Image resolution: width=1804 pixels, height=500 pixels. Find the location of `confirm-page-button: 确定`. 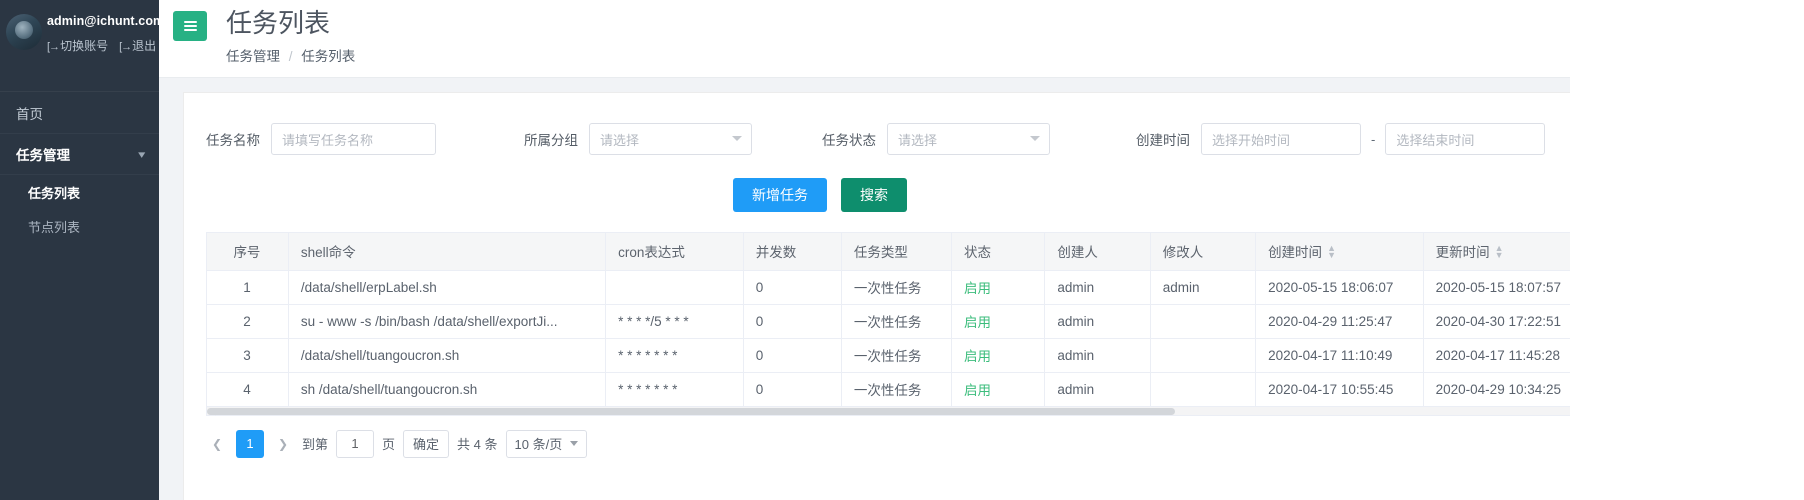

confirm-page-button: 确定 is located at coordinates (426, 443).